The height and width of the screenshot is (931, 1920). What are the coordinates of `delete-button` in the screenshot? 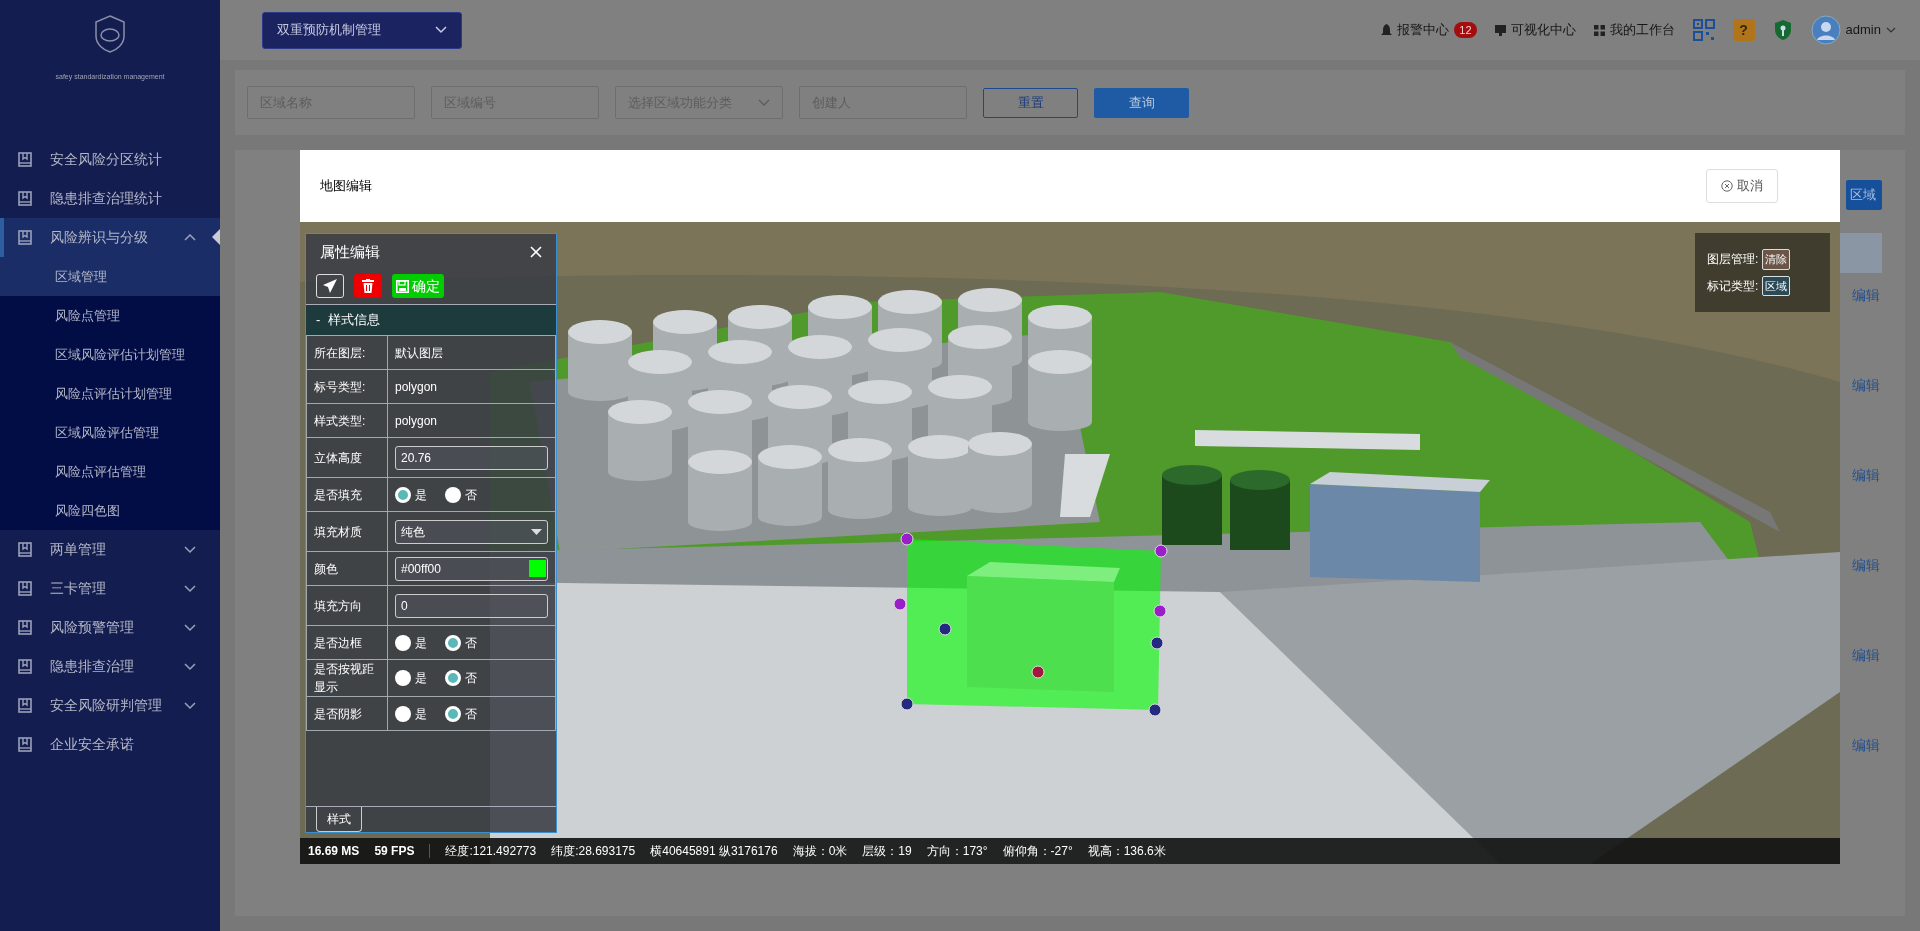 It's located at (368, 286).